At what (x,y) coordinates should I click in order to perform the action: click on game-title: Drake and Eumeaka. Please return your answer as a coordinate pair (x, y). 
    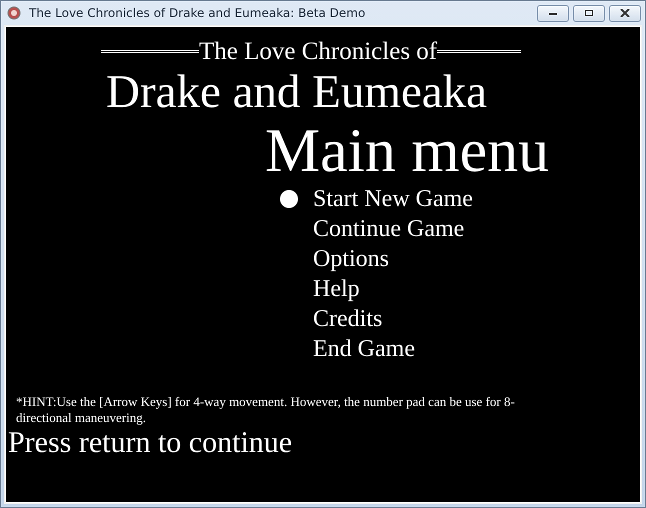
    Looking at the image, I should click on (297, 92).